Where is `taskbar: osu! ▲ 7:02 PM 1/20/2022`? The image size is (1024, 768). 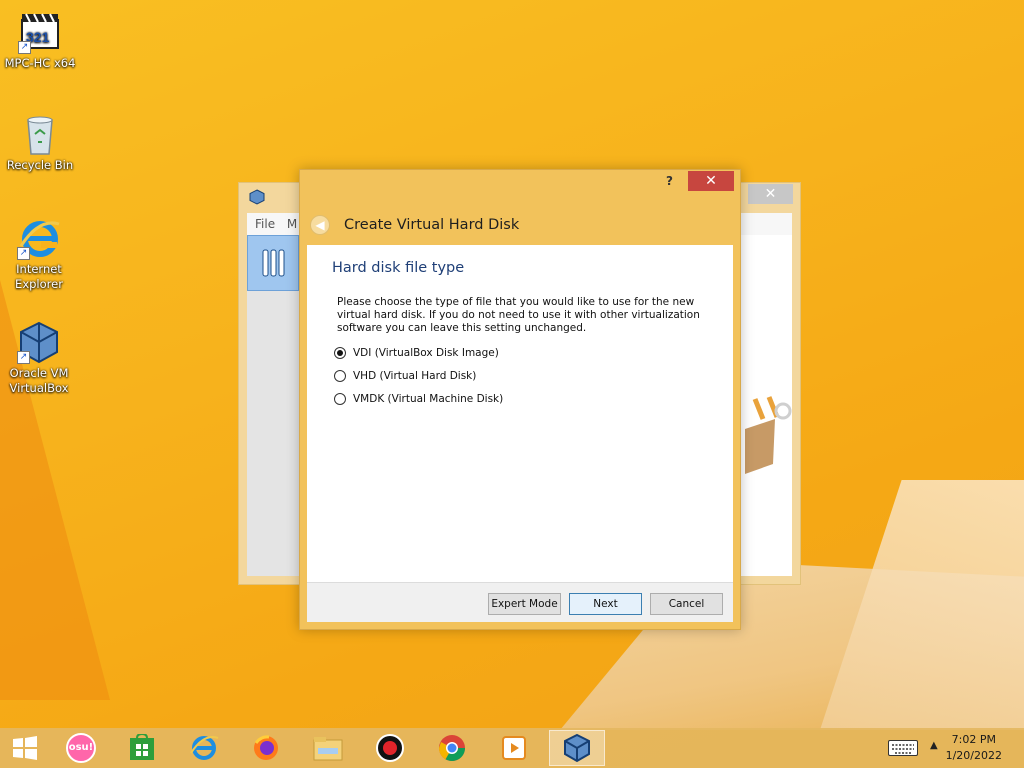 taskbar: osu! ▲ 7:02 PM 1/20/2022 is located at coordinates (512, 748).